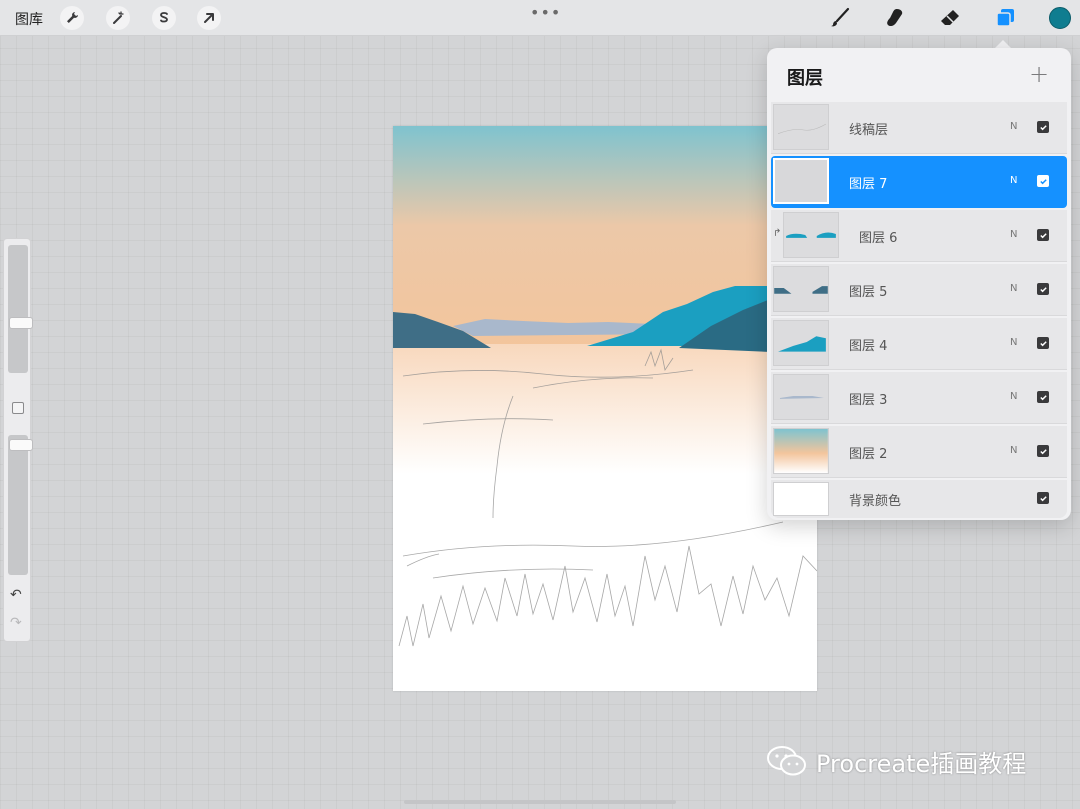 This screenshot has width=1080, height=809. I want to click on wechat-icon, so click(786, 761).